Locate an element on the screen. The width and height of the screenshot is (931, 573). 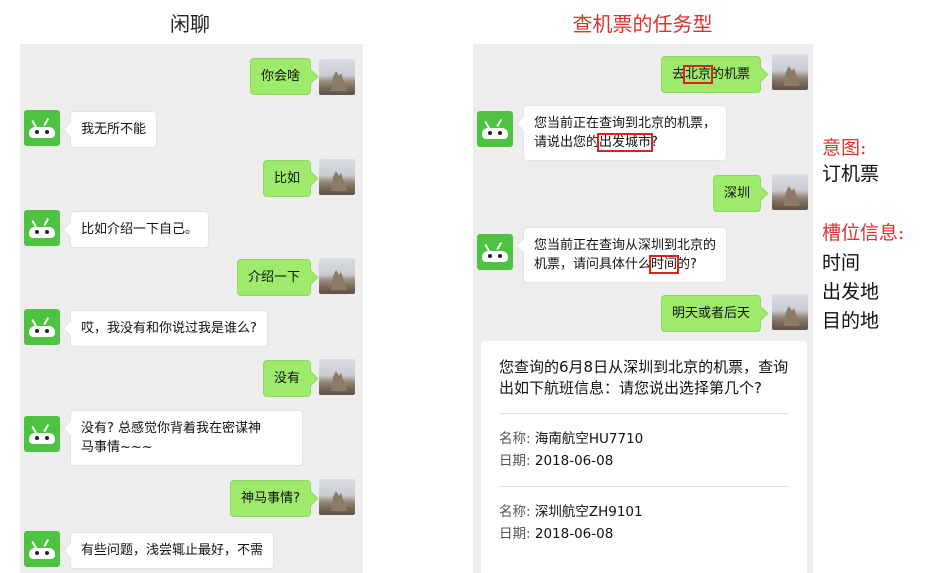
message-line: 请说出您的出发城市? is located at coordinates (596, 142).